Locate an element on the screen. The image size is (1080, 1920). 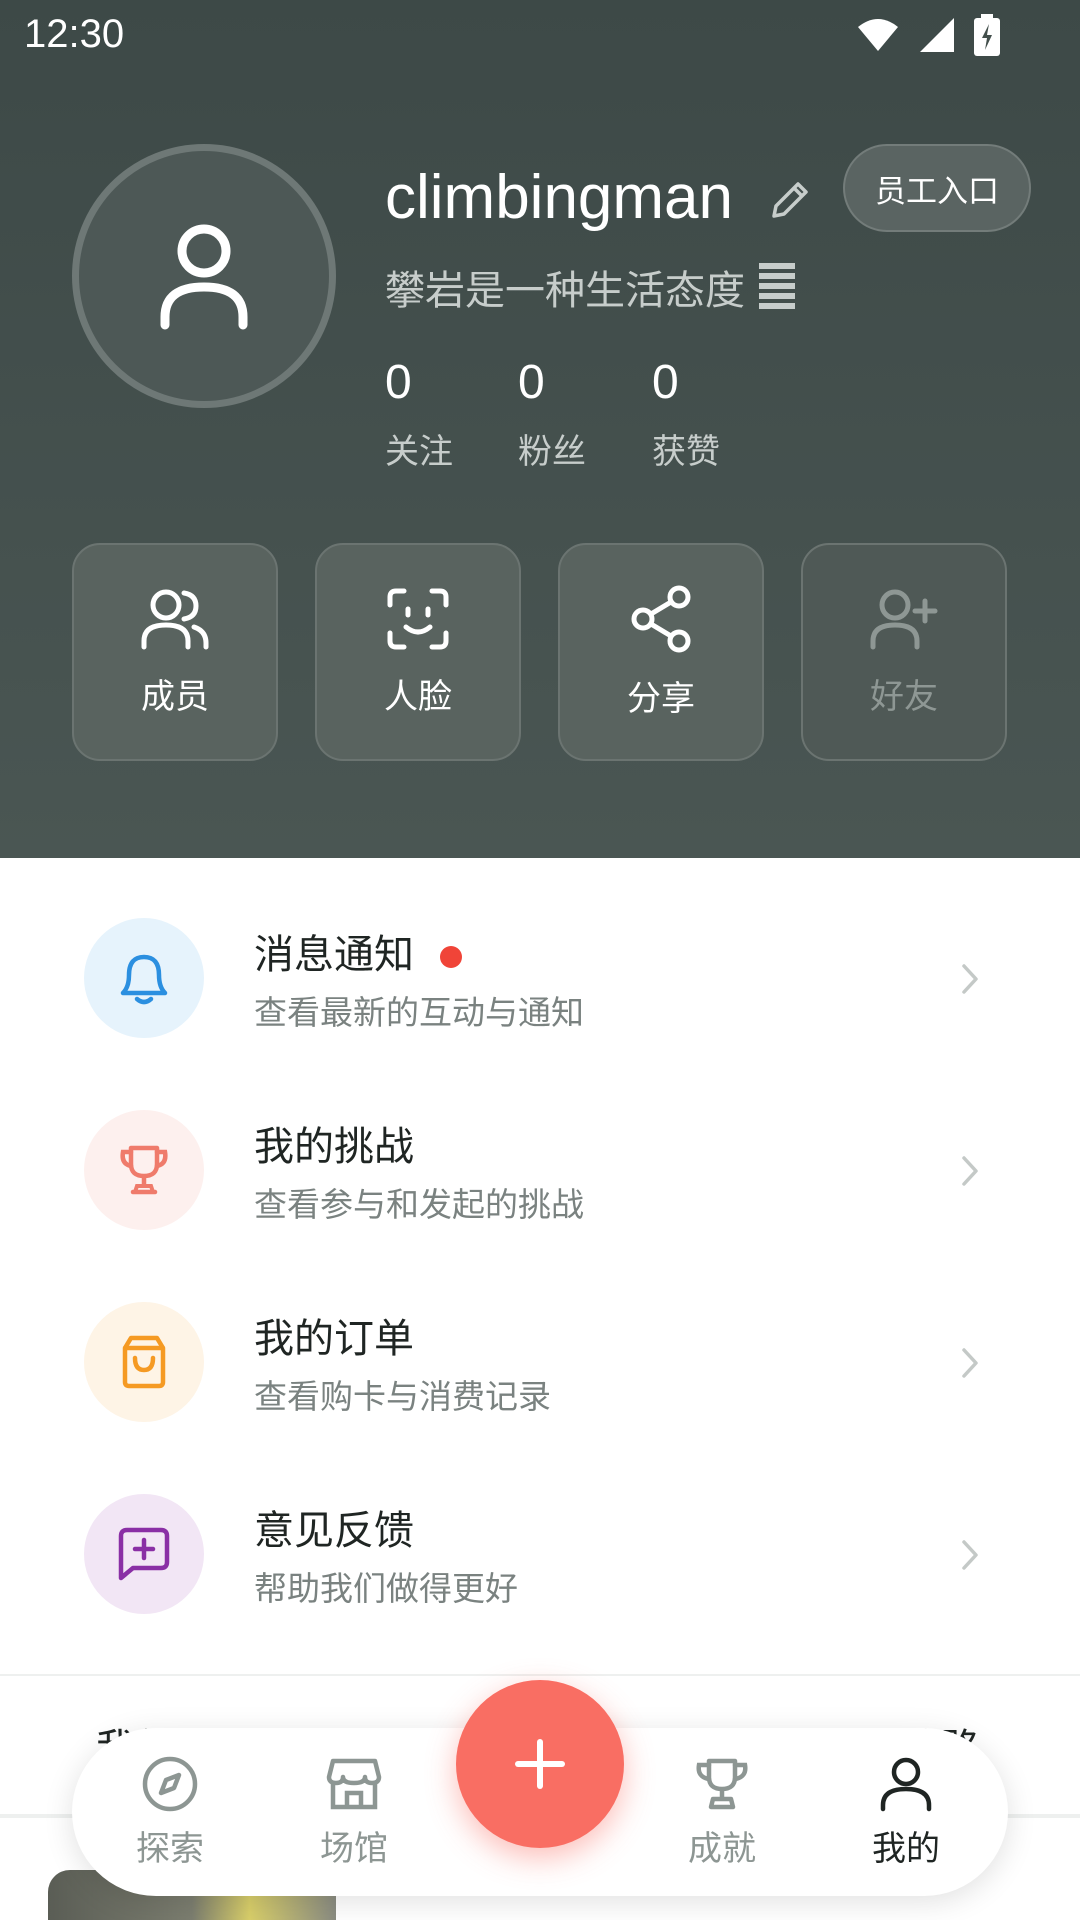
menu-title: 意见反馈 is located at coordinates (334, 1531).